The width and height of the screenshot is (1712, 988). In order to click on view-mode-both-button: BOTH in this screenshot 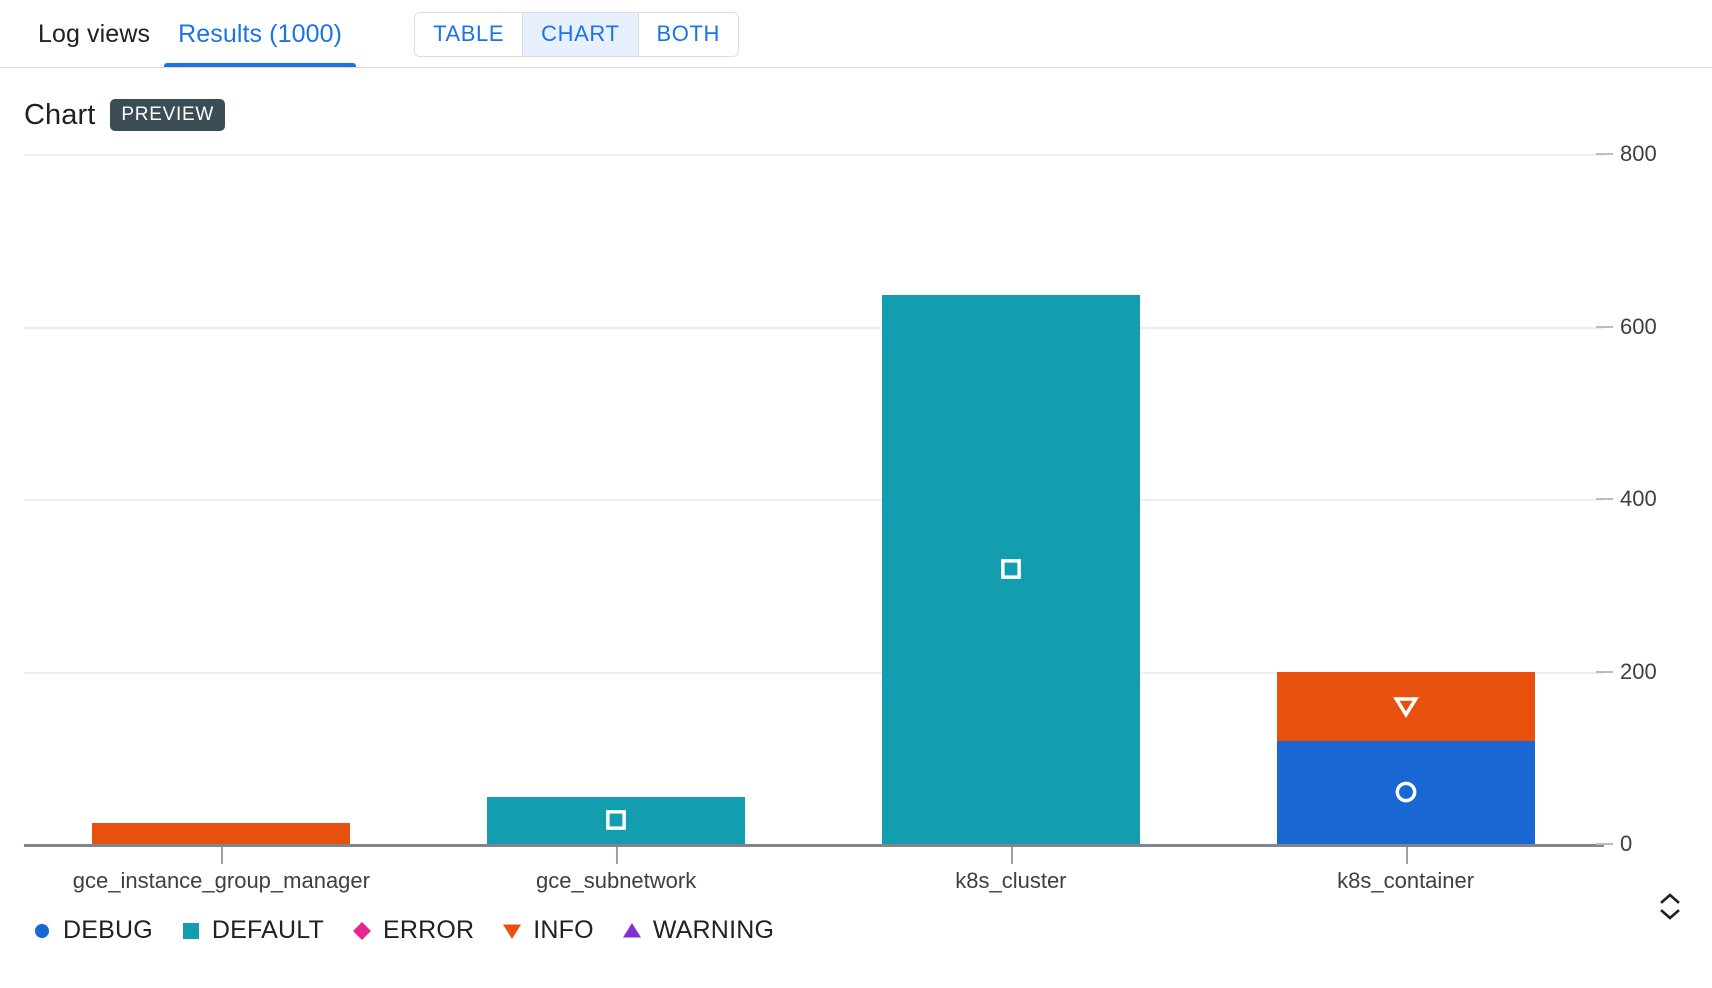, I will do `click(688, 34)`.